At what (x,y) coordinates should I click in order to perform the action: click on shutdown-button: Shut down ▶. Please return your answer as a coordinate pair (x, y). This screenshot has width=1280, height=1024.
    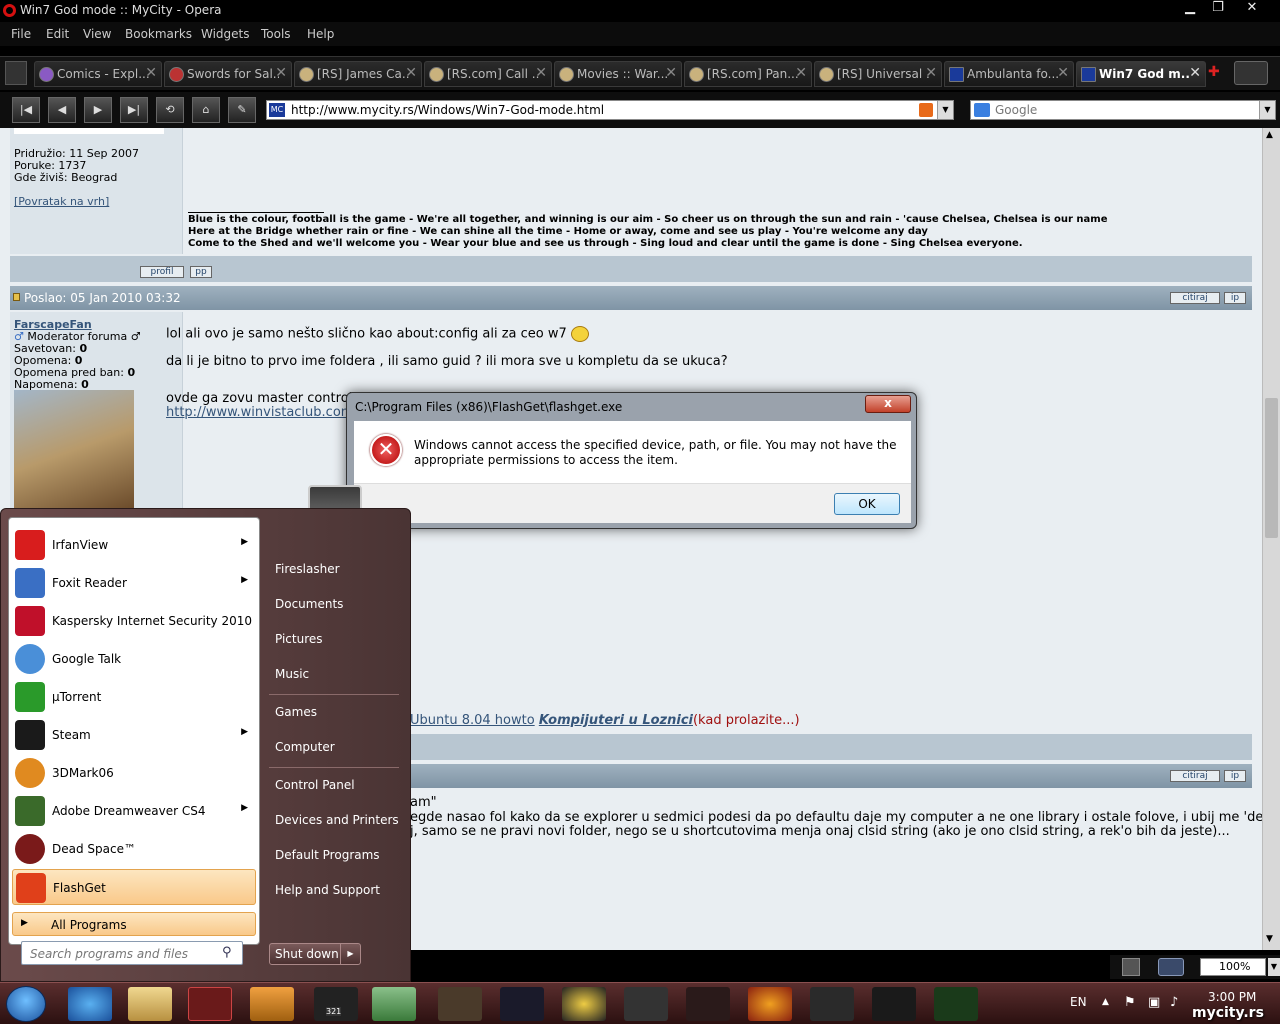
    Looking at the image, I should click on (315, 954).